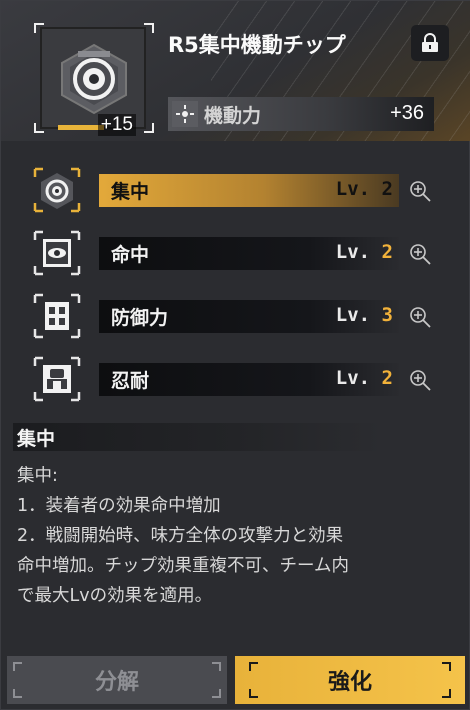  I want to click on skill-row-accuracy: 命中 Lv. 2, so click(236, 253).